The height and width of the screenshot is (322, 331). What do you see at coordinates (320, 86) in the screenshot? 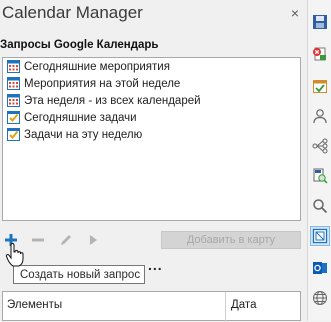
I see `calendar-check-icon` at bounding box center [320, 86].